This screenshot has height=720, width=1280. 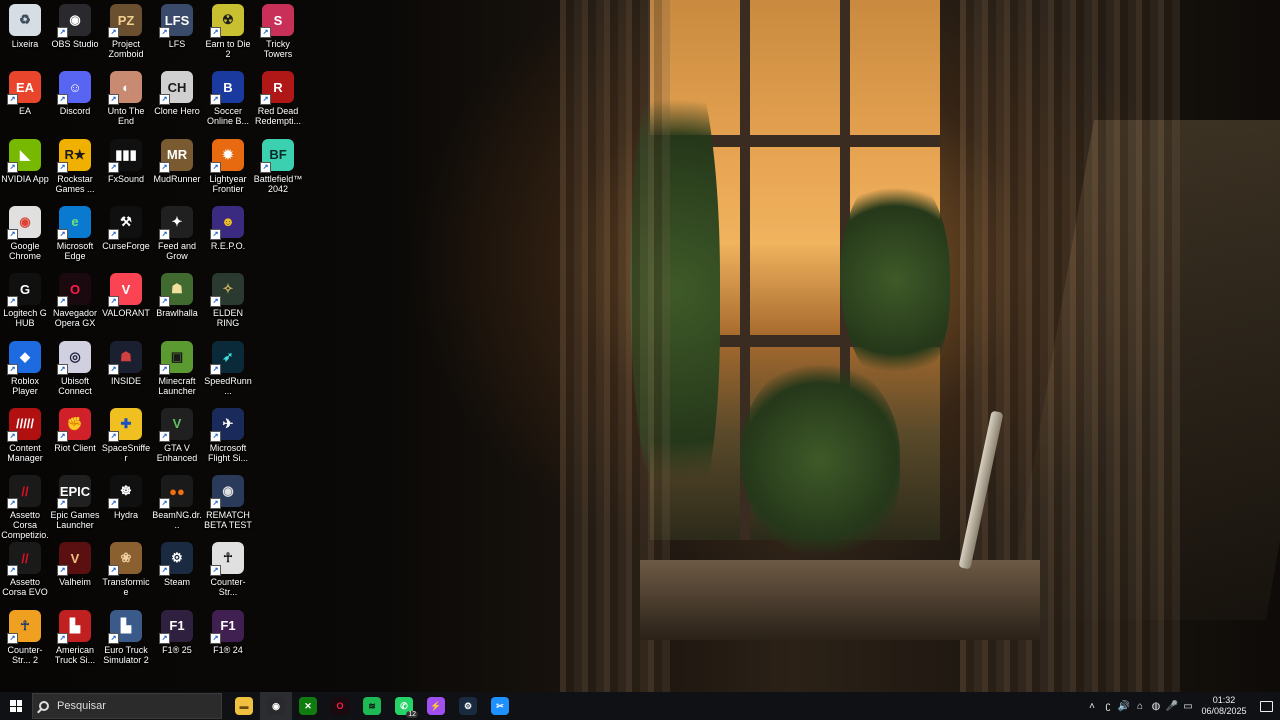 I want to click on desktop-icon: ◆ ↗ Roblox Player, so click(x=25, y=366).